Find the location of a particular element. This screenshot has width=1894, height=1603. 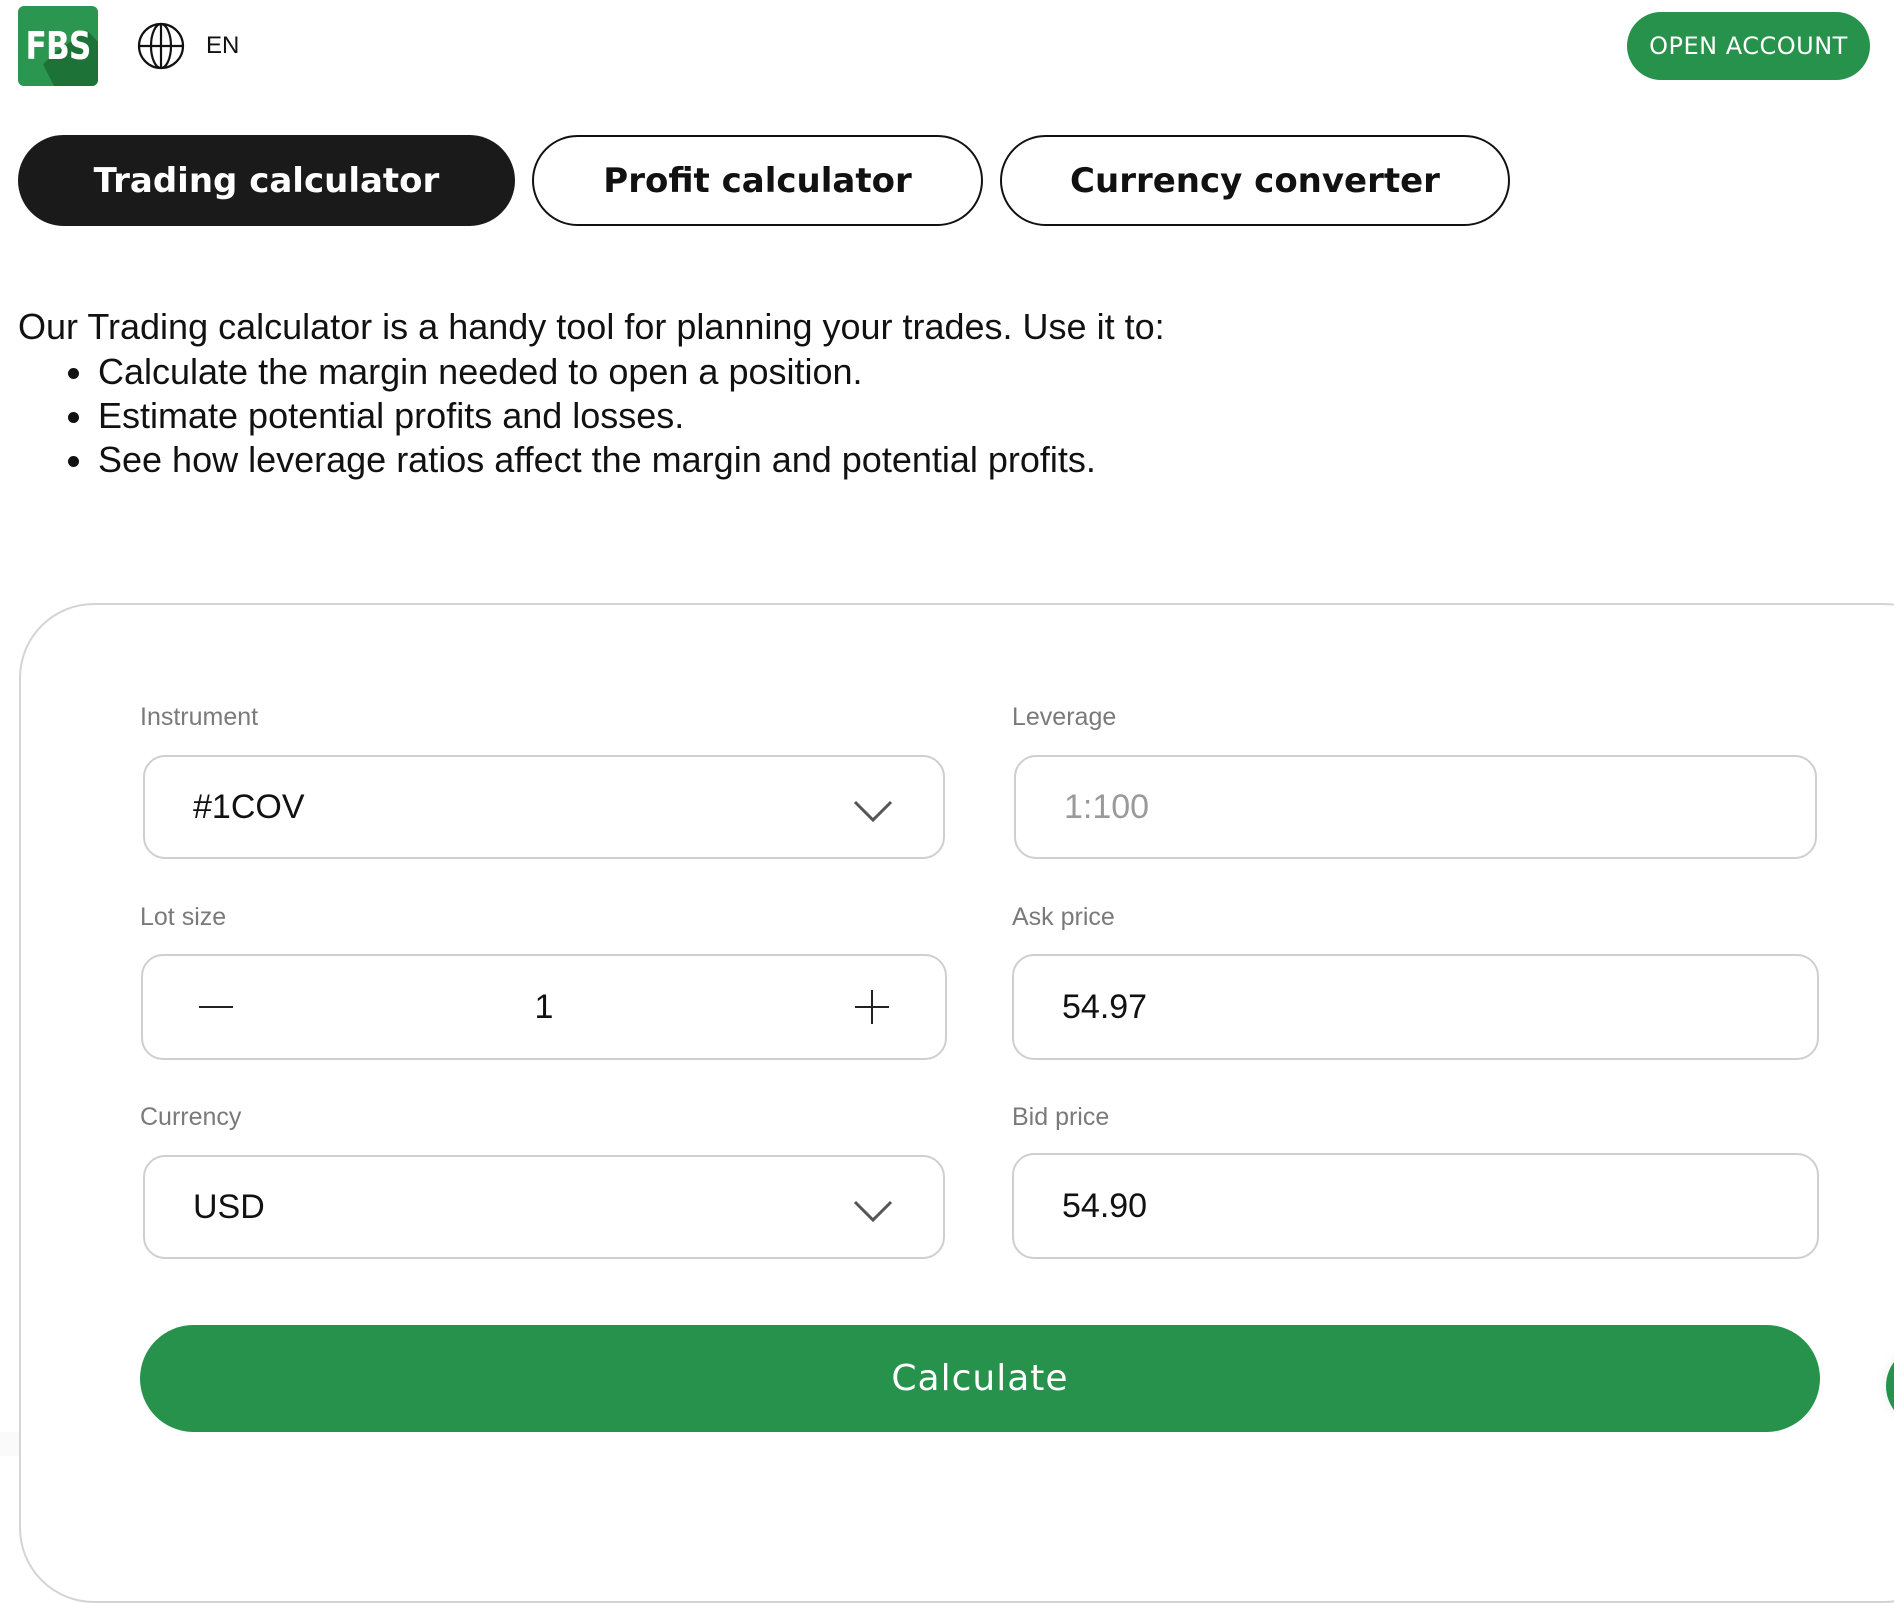

ask-price-input: 54.97 is located at coordinates (1415, 1007).